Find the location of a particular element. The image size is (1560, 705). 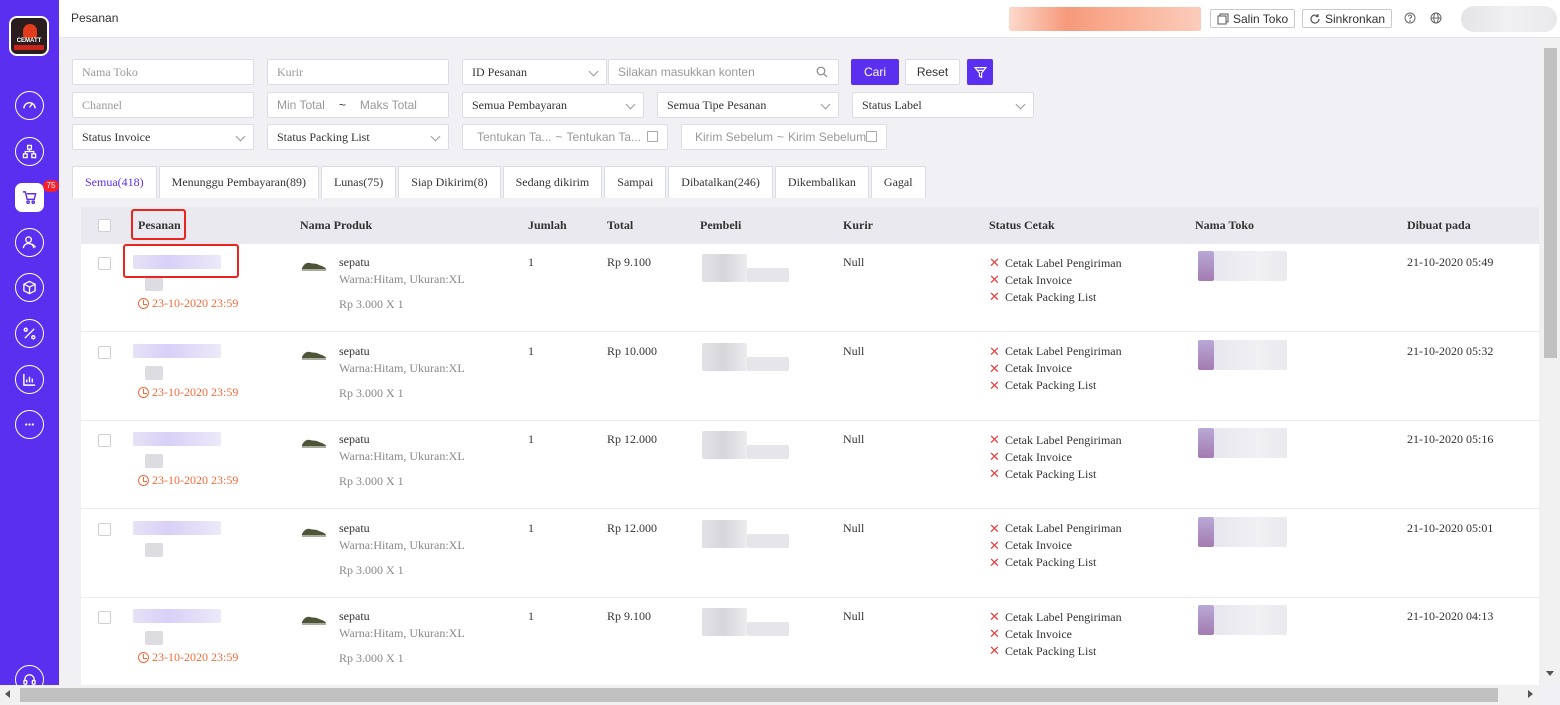

scroll-down-arrow is located at coordinates (1550, 673).